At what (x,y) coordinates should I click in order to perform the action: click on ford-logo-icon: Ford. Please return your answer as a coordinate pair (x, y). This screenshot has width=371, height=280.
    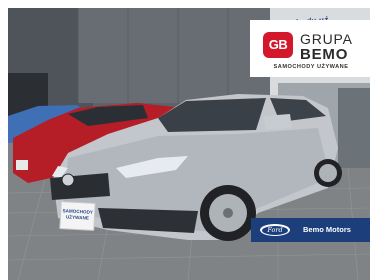
    Looking at the image, I should click on (275, 230).